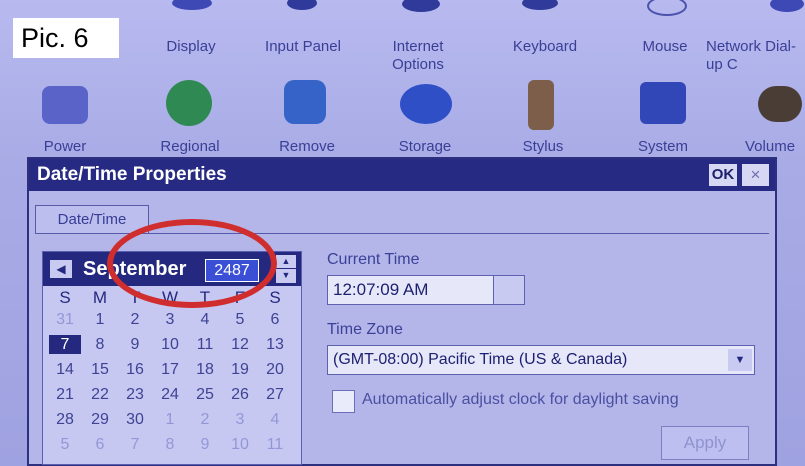  Describe the element at coordinates (65, 147) in the screenshot. I see `power-applet: Power` at that location.